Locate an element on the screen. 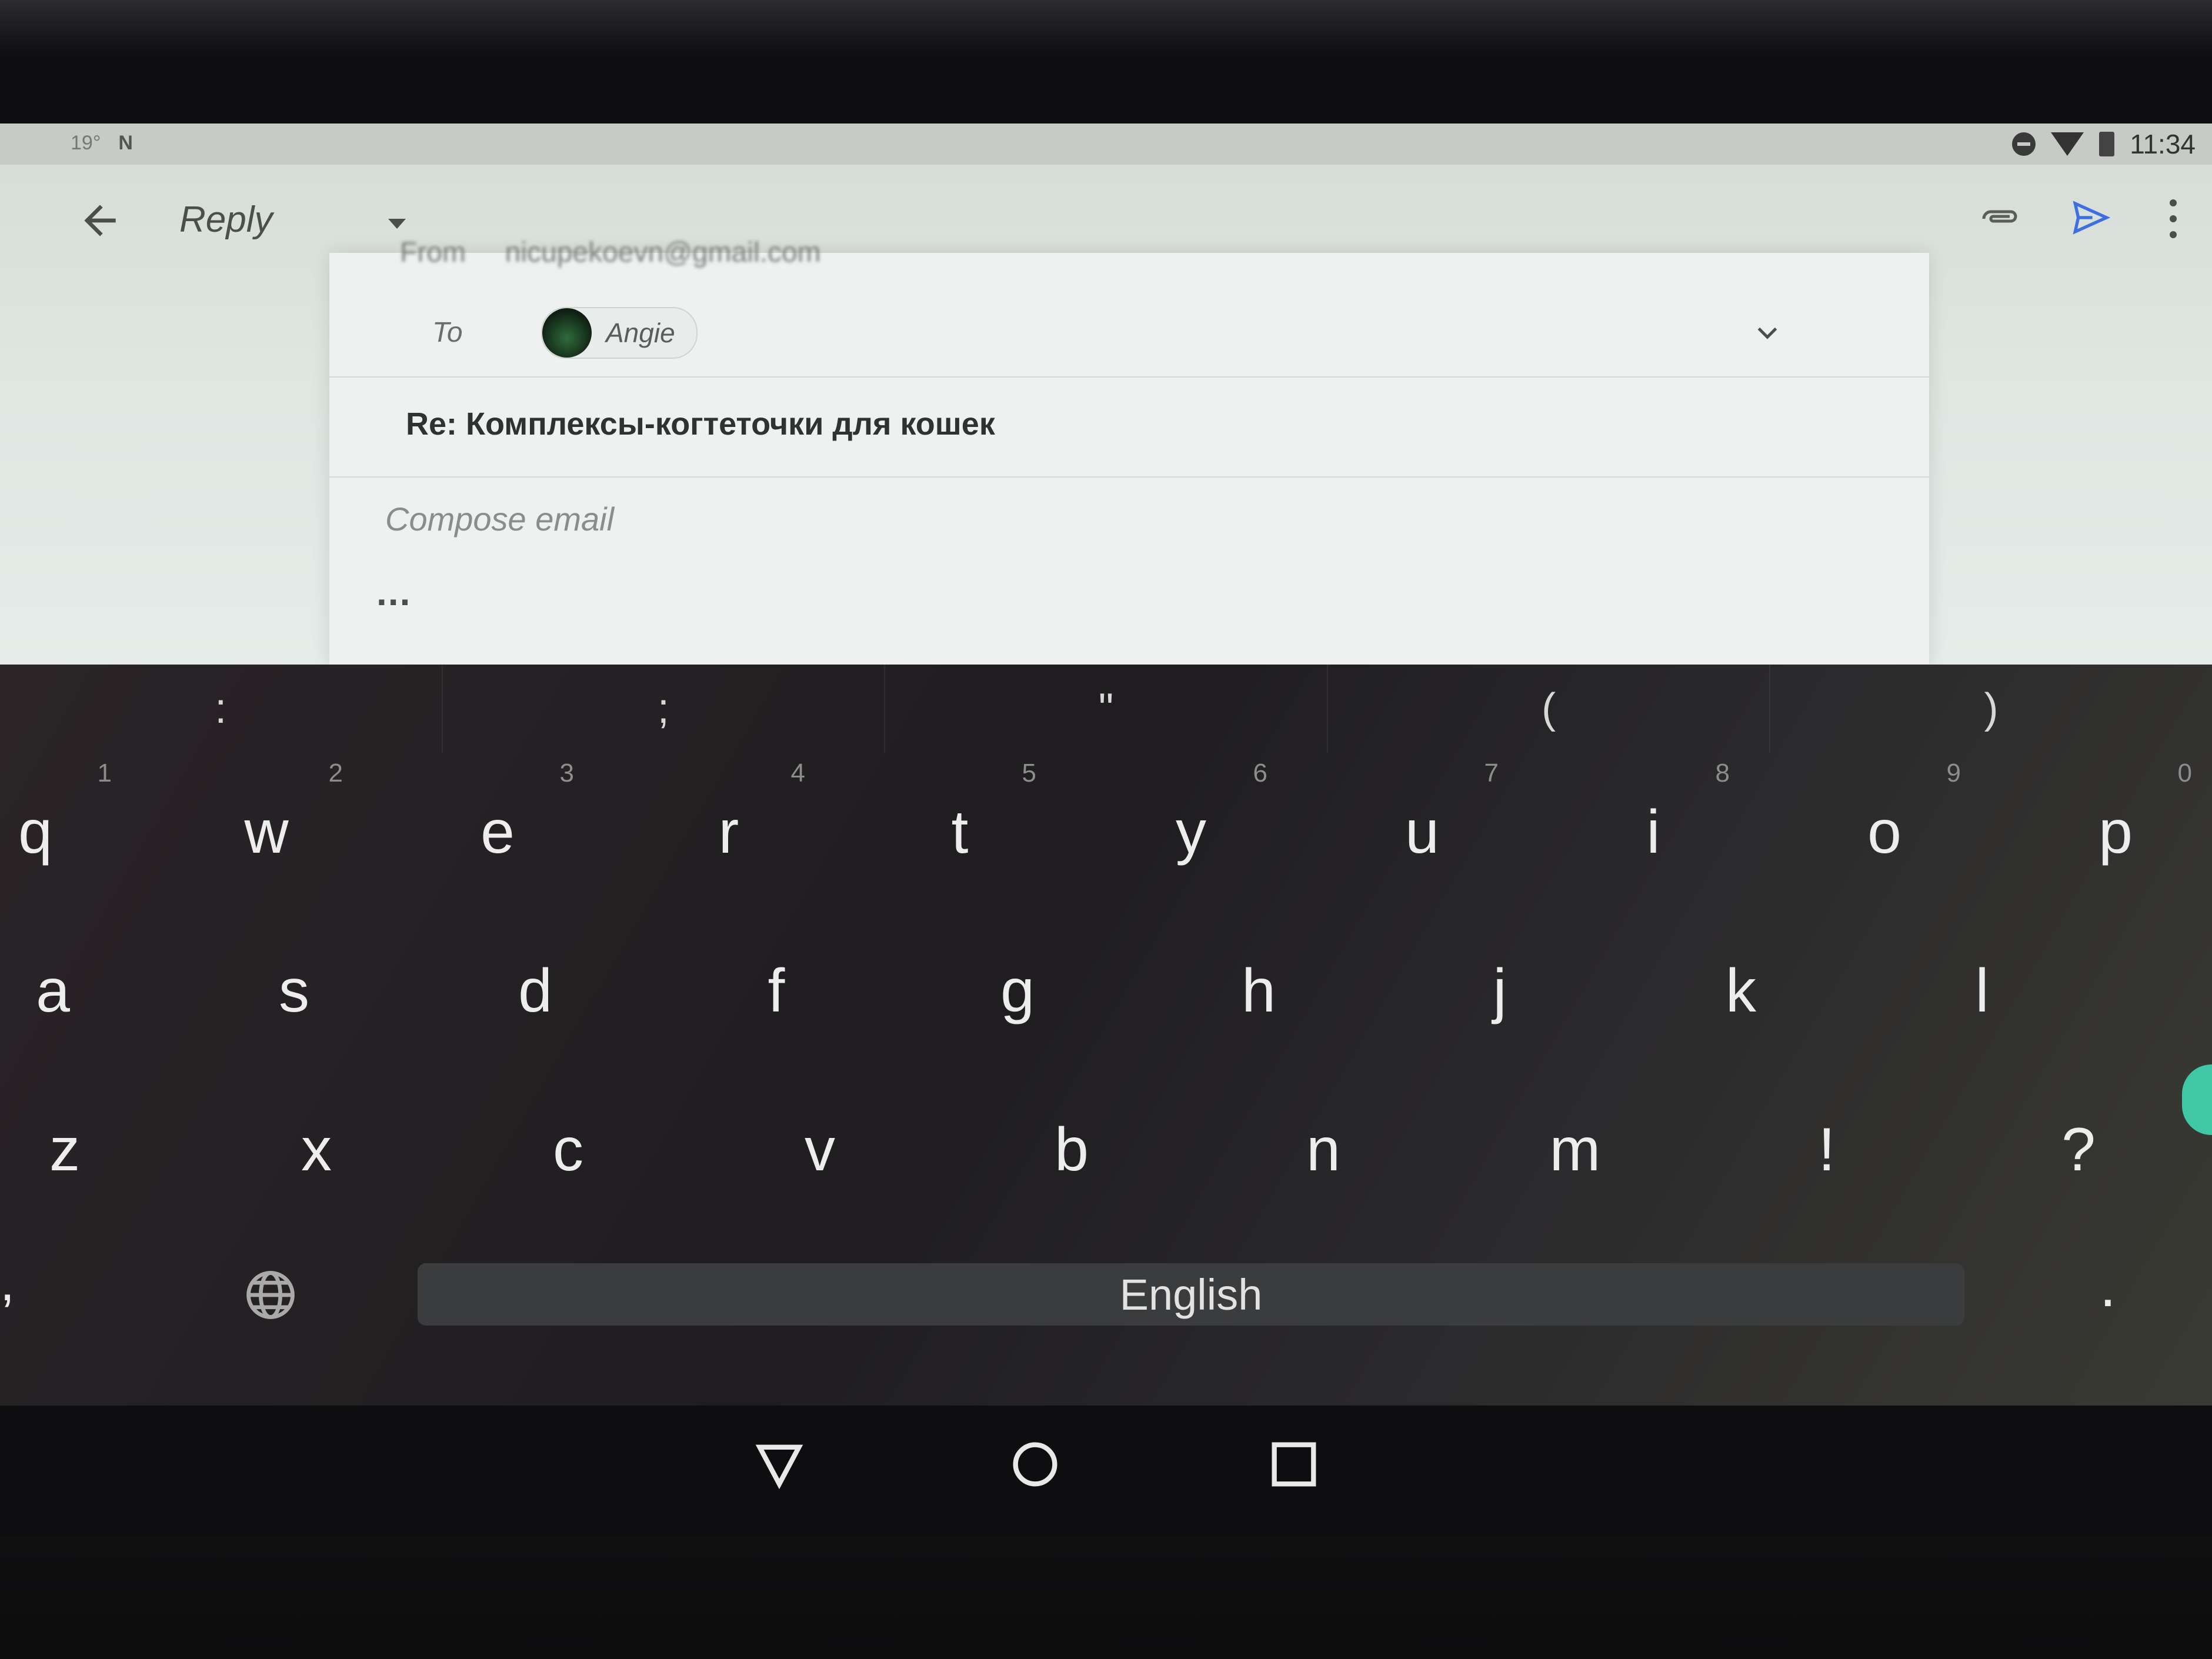  key-d: d is located at coordinates (535, 991).